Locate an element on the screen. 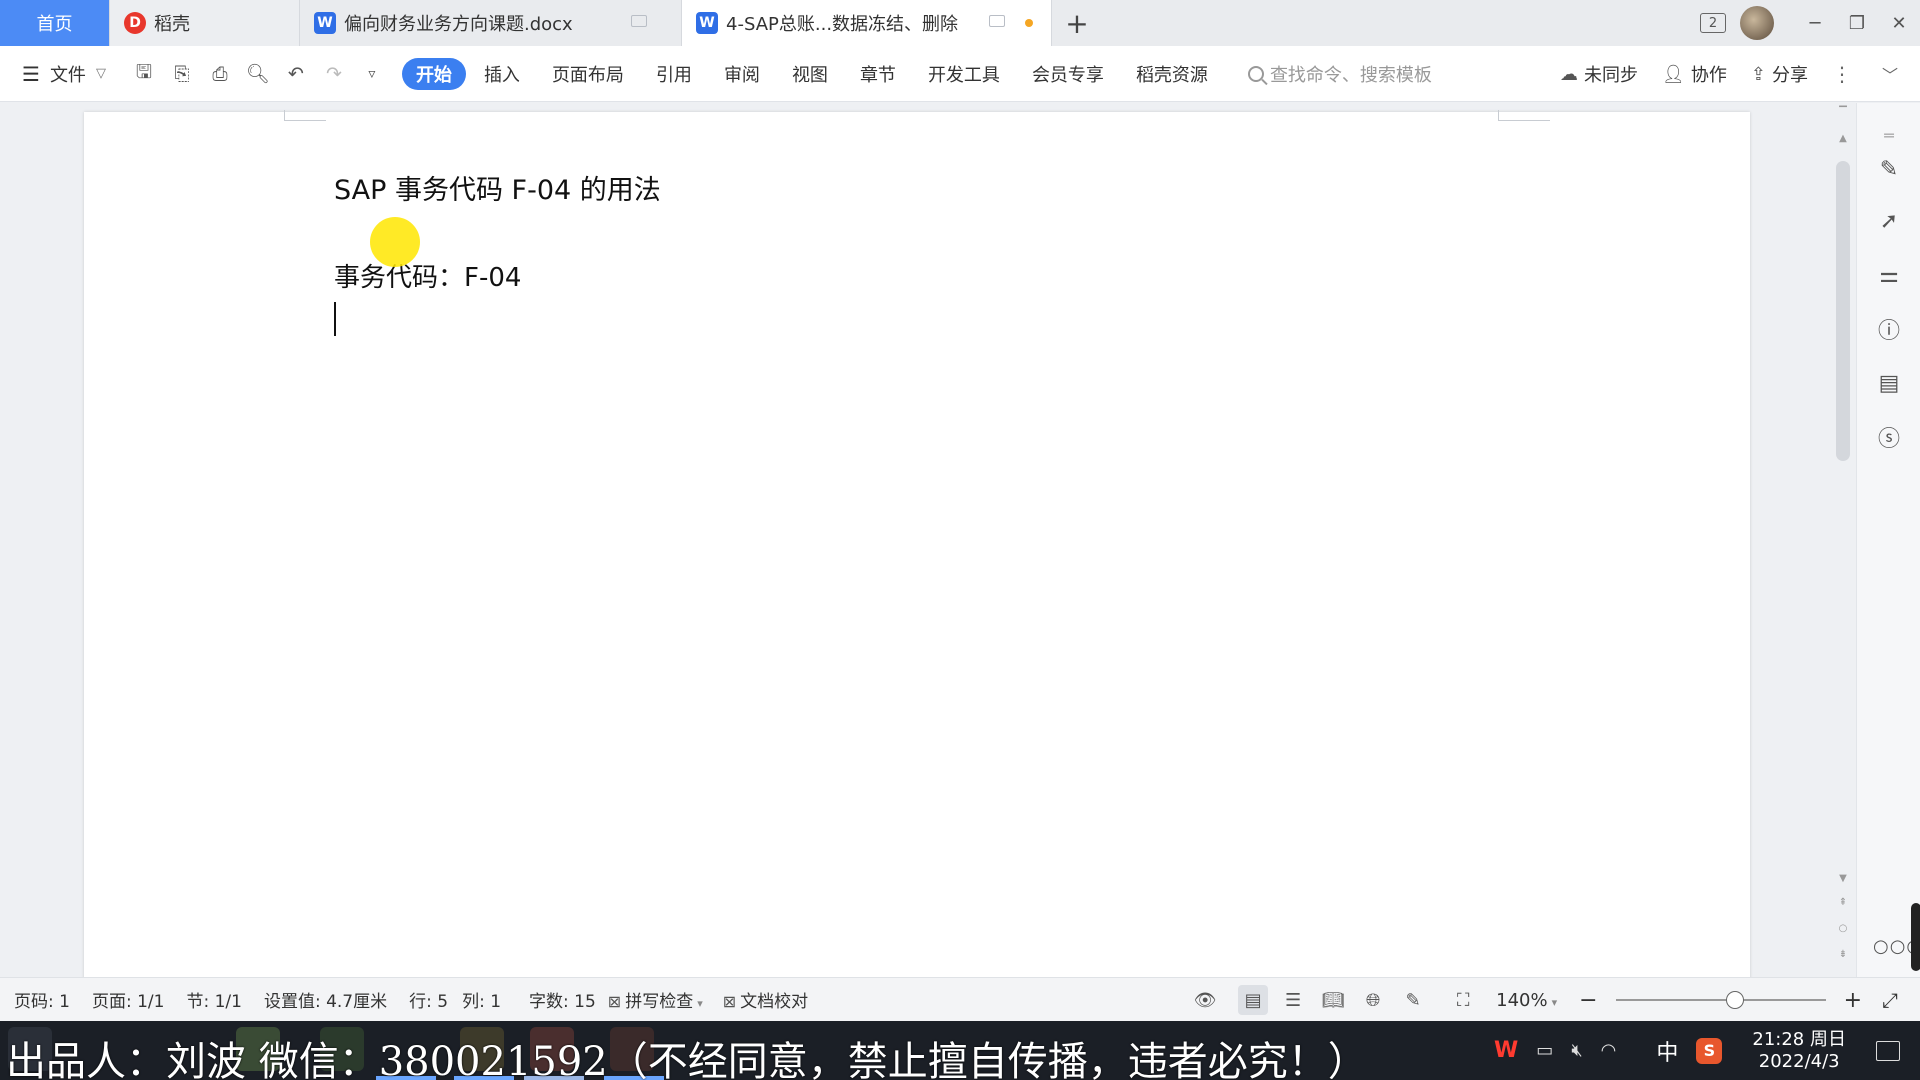 The width and height of the screenshot is (1920, 1080). menu-developer: 开发工具 is located at coordinates (964, 74).